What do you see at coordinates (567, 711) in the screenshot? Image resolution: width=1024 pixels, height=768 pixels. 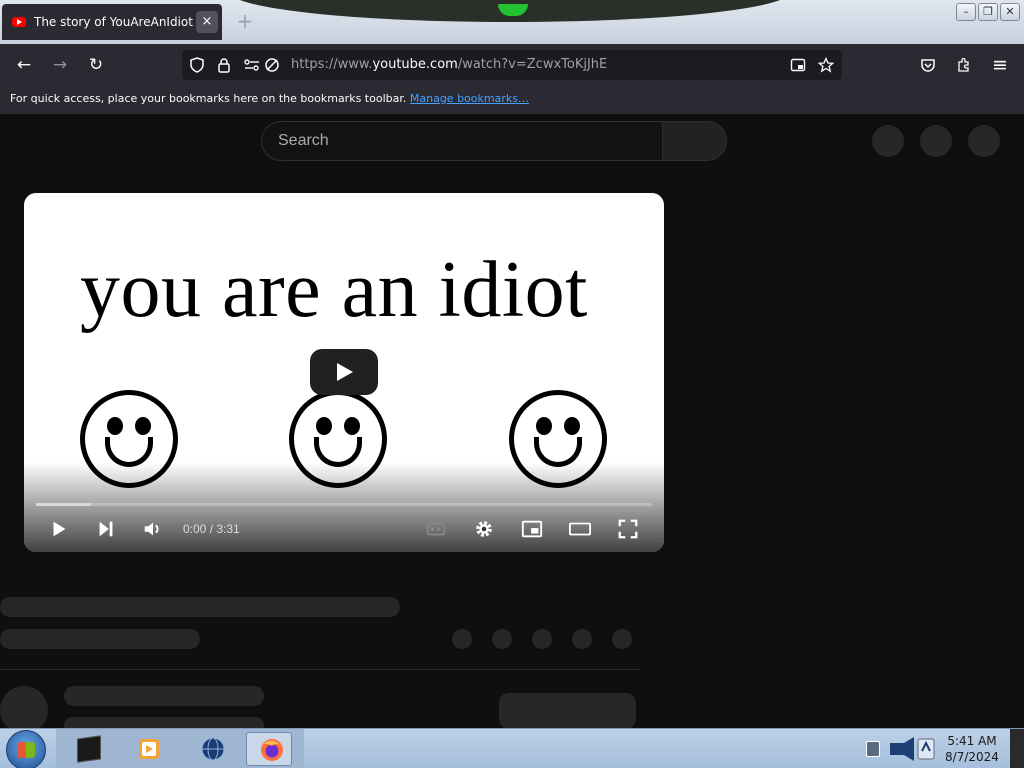 I see `button-skeleton` at bounding box center [567, 711].